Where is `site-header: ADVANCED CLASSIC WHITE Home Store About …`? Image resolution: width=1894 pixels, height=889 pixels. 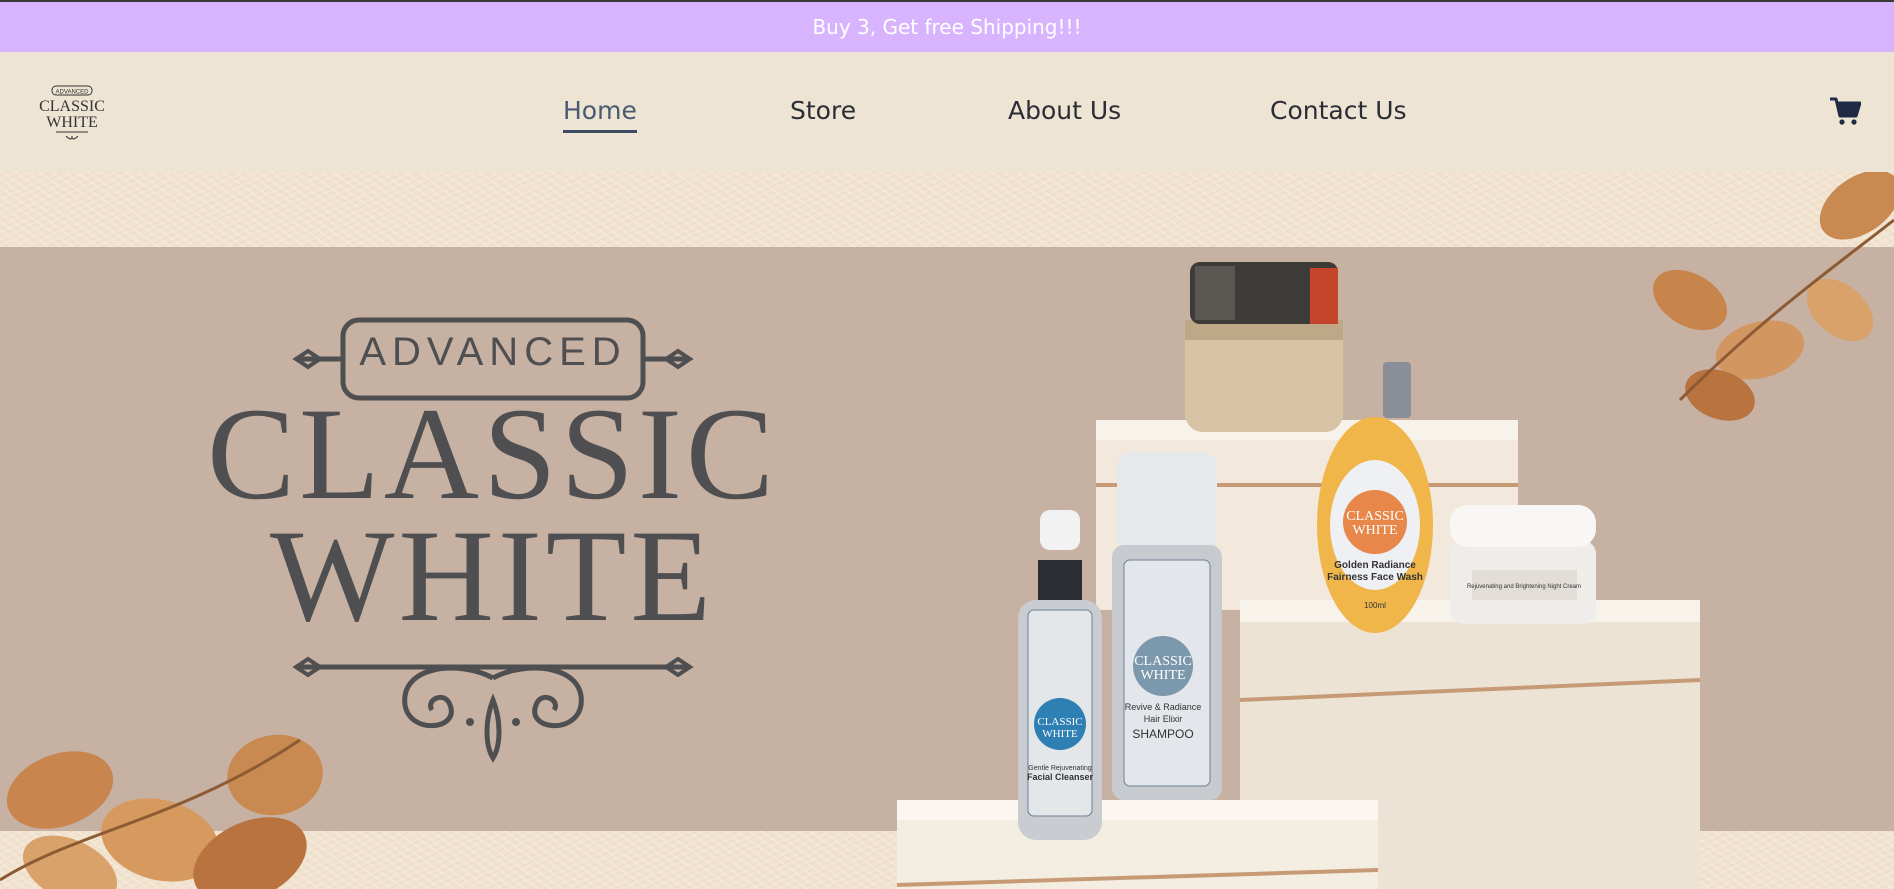
site-header: ADVANCED CLASSIC WHITE Home Store About … is located at coordinates (947, 112).